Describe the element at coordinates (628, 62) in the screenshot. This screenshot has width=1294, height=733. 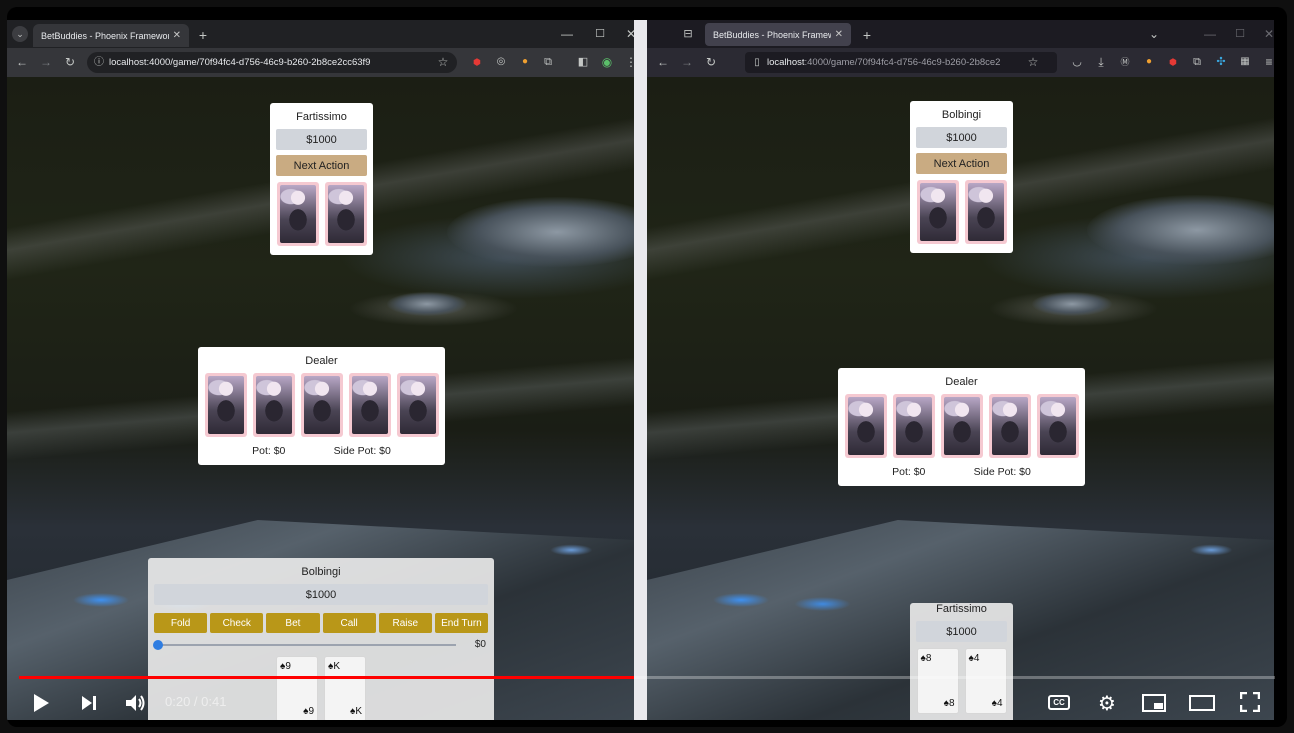
I see `menu-icon: ⋮` at that location.